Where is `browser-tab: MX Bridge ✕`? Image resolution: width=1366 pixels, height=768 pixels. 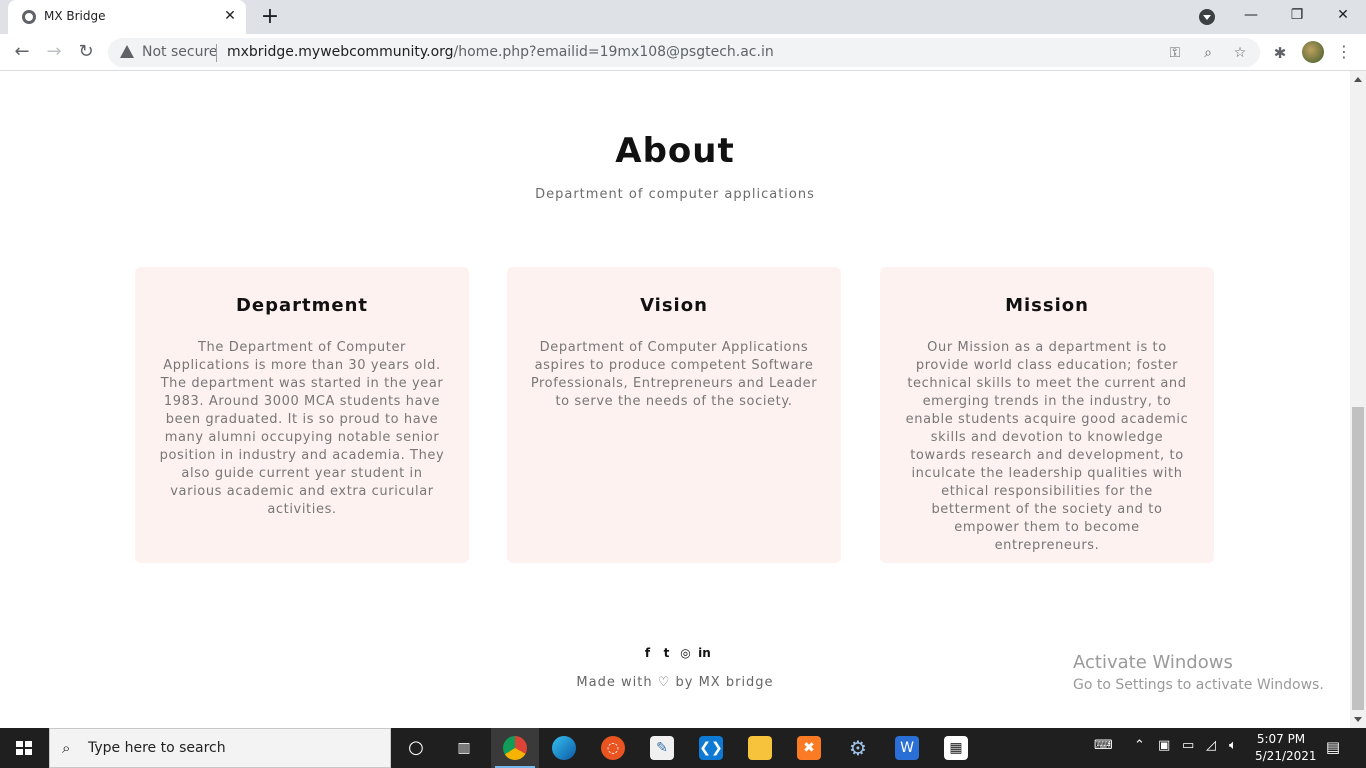
browser-tab: MX Bridge ✕ is located at coordinates (127, 17).